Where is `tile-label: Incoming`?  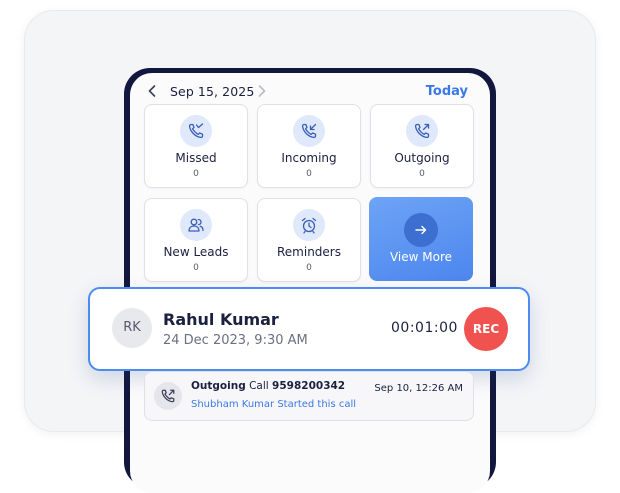 tile-label: Incoming is located at coordinates (309, 158).